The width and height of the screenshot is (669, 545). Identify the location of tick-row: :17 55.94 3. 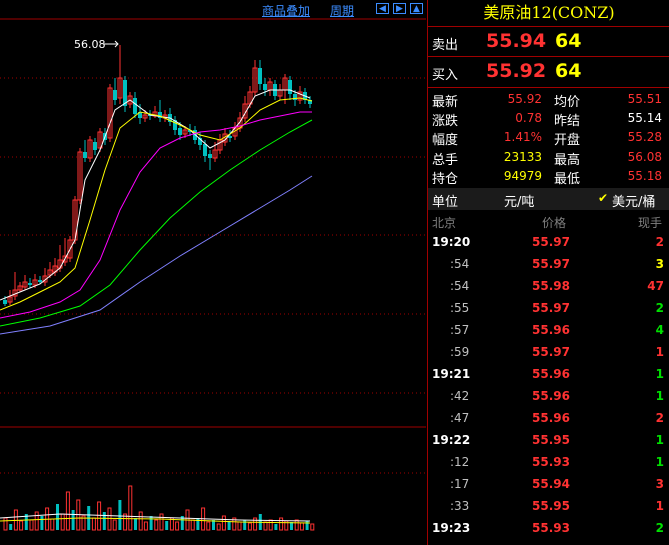
(548, 484).